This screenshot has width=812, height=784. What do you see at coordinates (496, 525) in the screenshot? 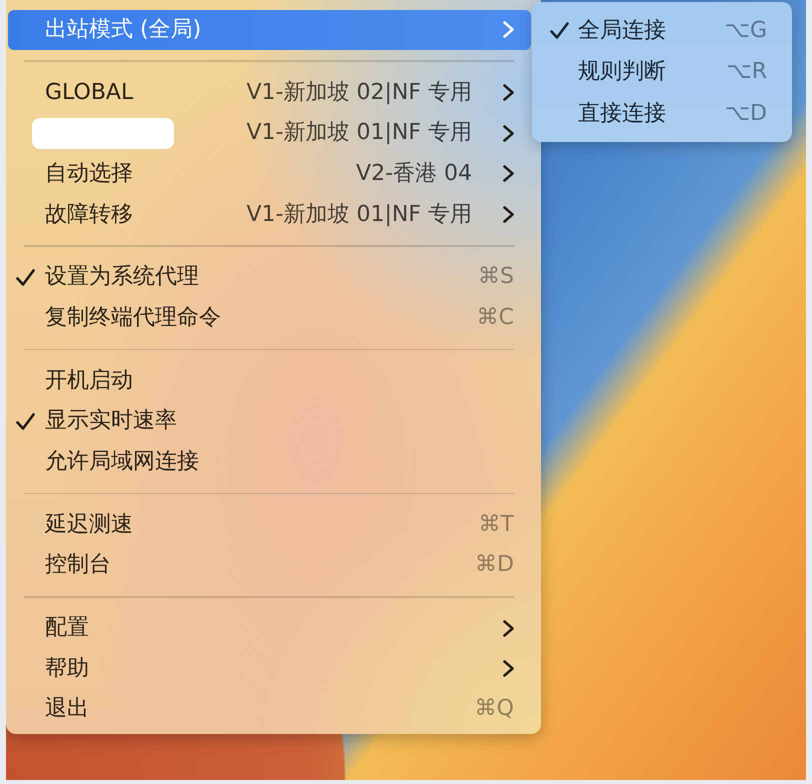
I see `shortcut-label: ⌘T` at bounding box center [496, 525].